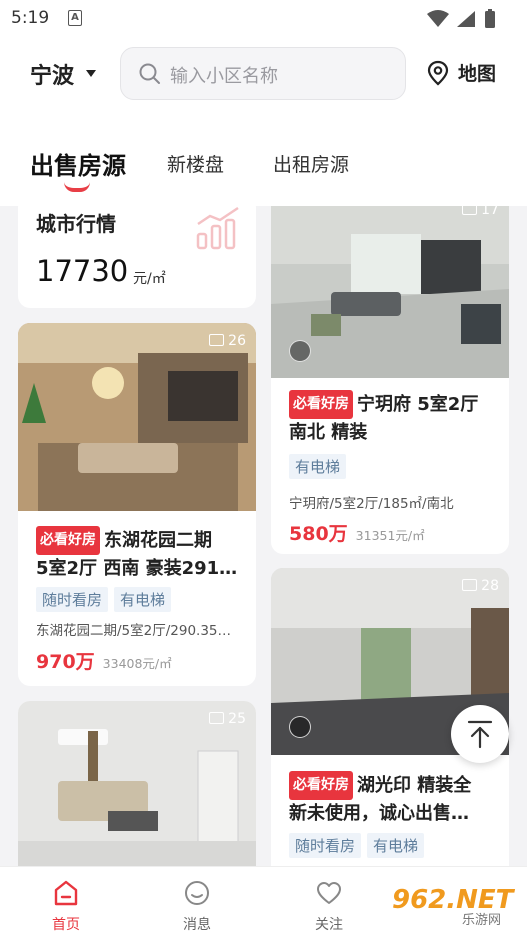 The image size is (527, 938). What do you see at coordinates (149, 73) in the screenshot?
I see `search-icon` at bounding box center [149, 73].